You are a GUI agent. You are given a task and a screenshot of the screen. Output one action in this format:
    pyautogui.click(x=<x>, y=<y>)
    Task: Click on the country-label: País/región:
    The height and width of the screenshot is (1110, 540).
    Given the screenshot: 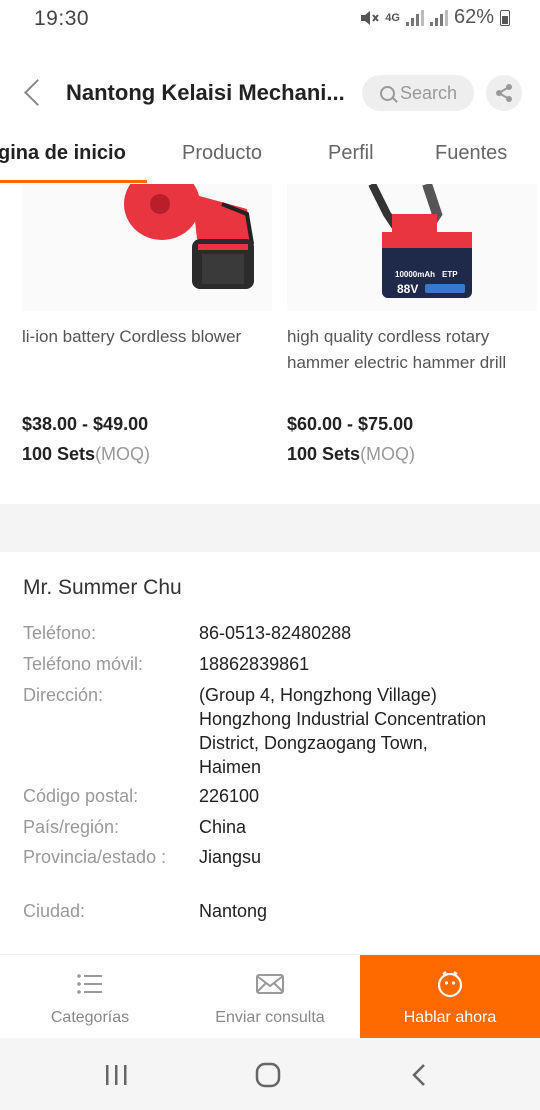 What is the action you would take?
    pyautogui.click(x=71, y=827)
    